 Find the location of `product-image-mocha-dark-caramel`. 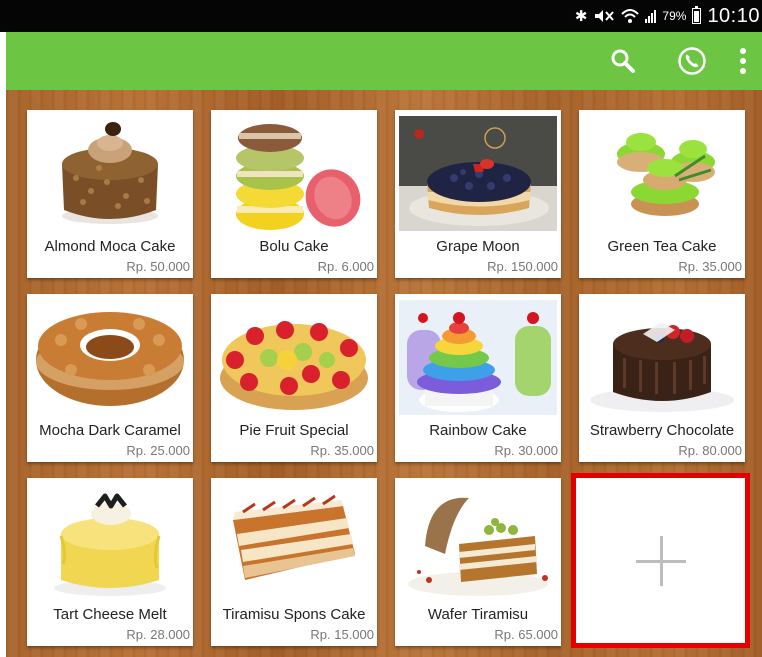

product-image-mocha-dark-caramel is located at coordinates (110, 357).